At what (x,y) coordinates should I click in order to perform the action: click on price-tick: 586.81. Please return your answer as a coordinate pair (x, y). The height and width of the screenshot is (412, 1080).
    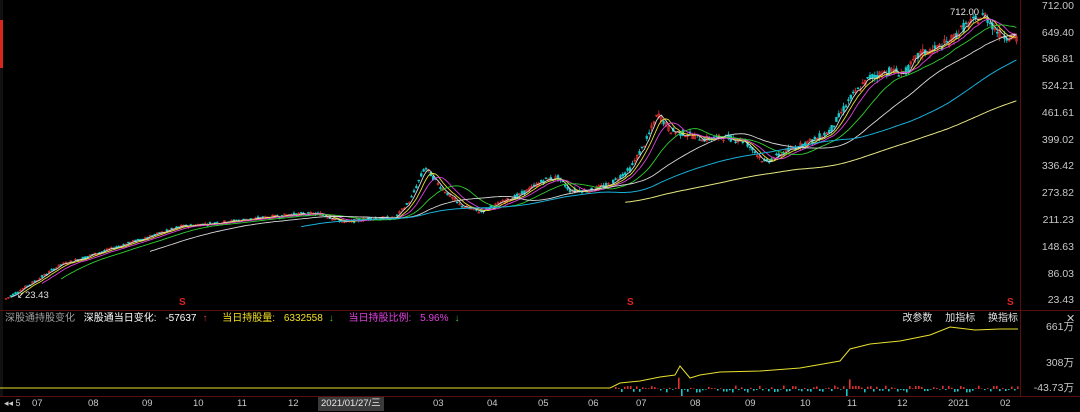
    Looking at the image, I should click on (1057, 59).